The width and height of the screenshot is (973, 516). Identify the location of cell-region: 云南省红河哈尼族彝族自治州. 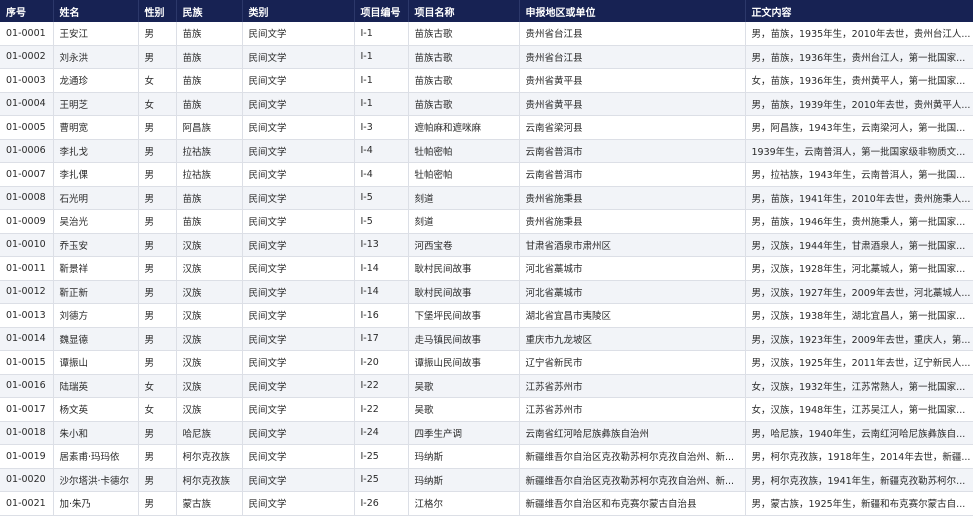
(632, 433).